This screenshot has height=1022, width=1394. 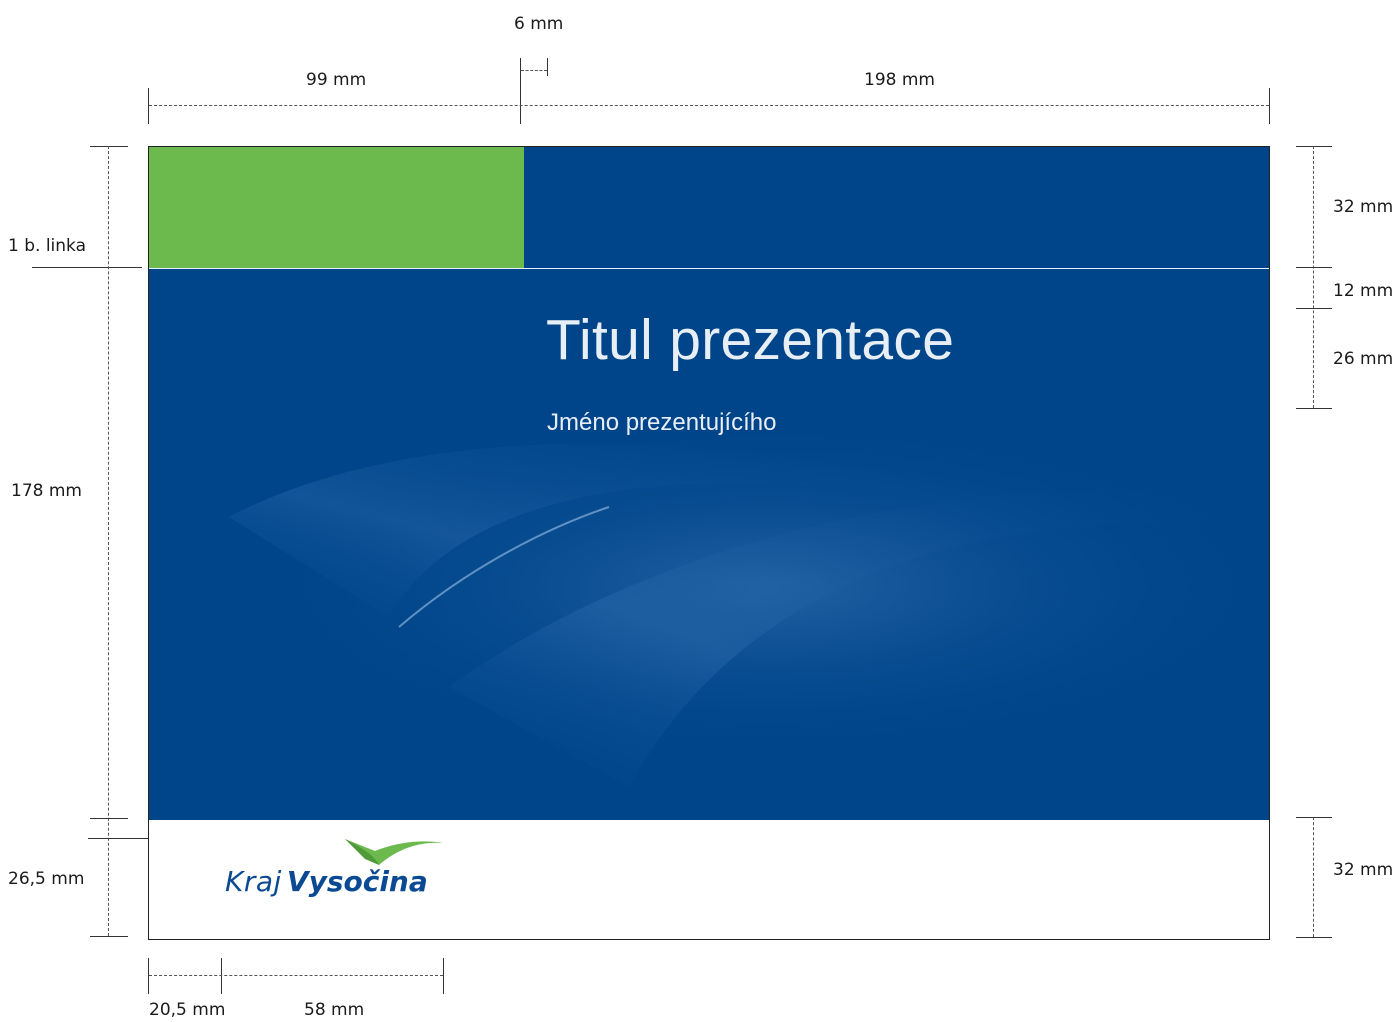 I want to click on dim-top-tick-end, so click(x=1269, y=106).